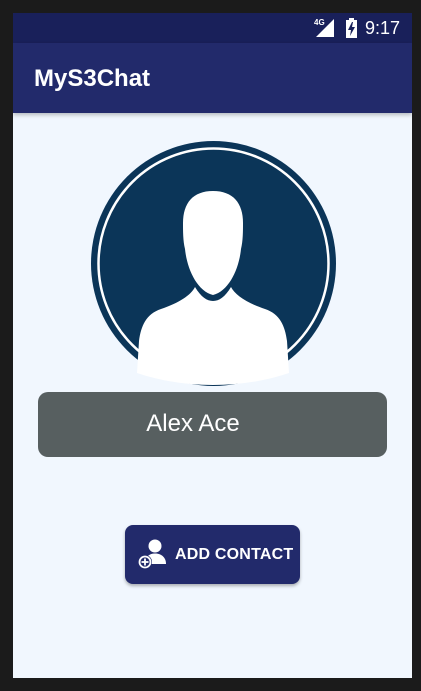  I want to click on add-contact-button: ADD CONTACT, so click(212, 554).